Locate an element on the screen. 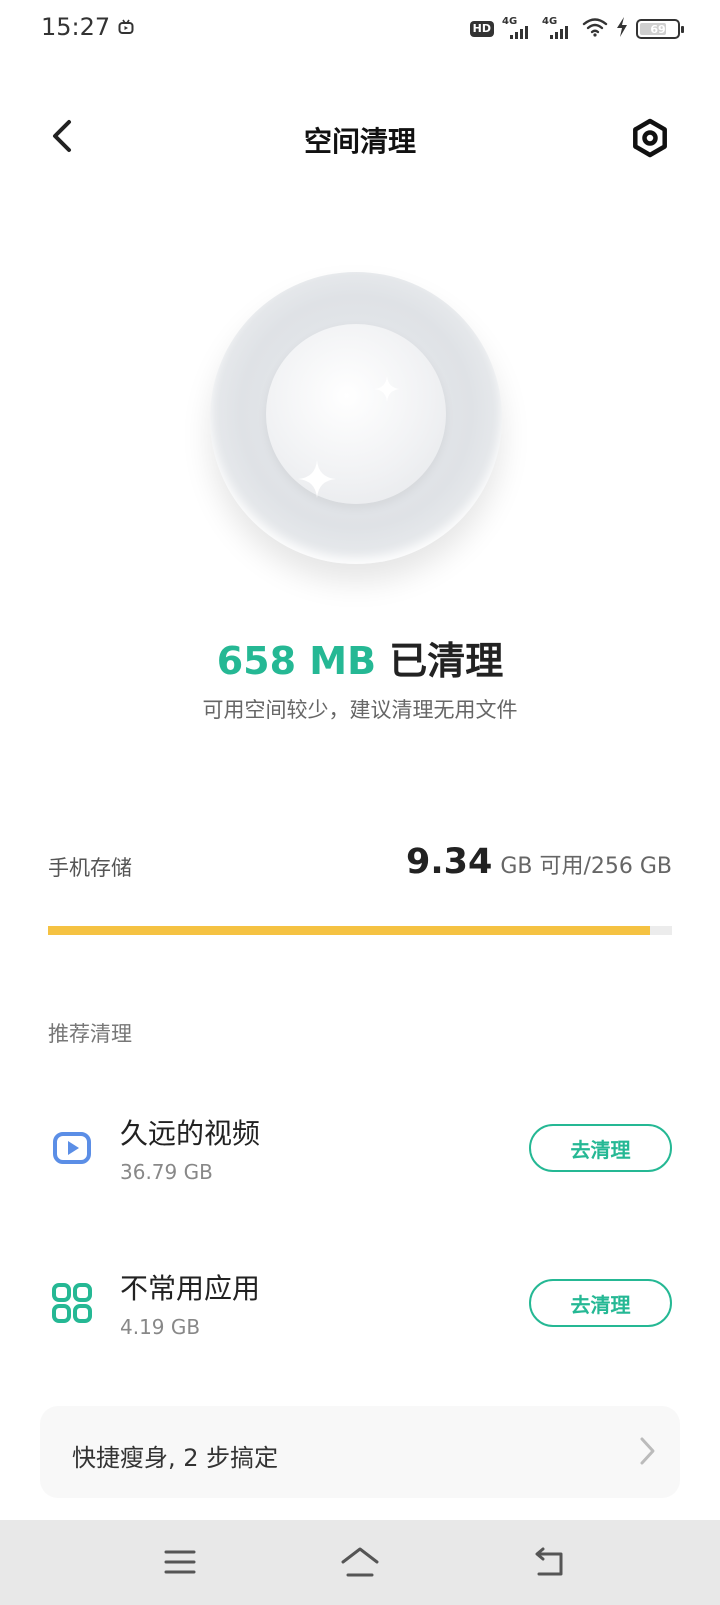 The height and width of the screenshot is (1605, 720). storage-bar-fill is located at coordinates (349, 930).